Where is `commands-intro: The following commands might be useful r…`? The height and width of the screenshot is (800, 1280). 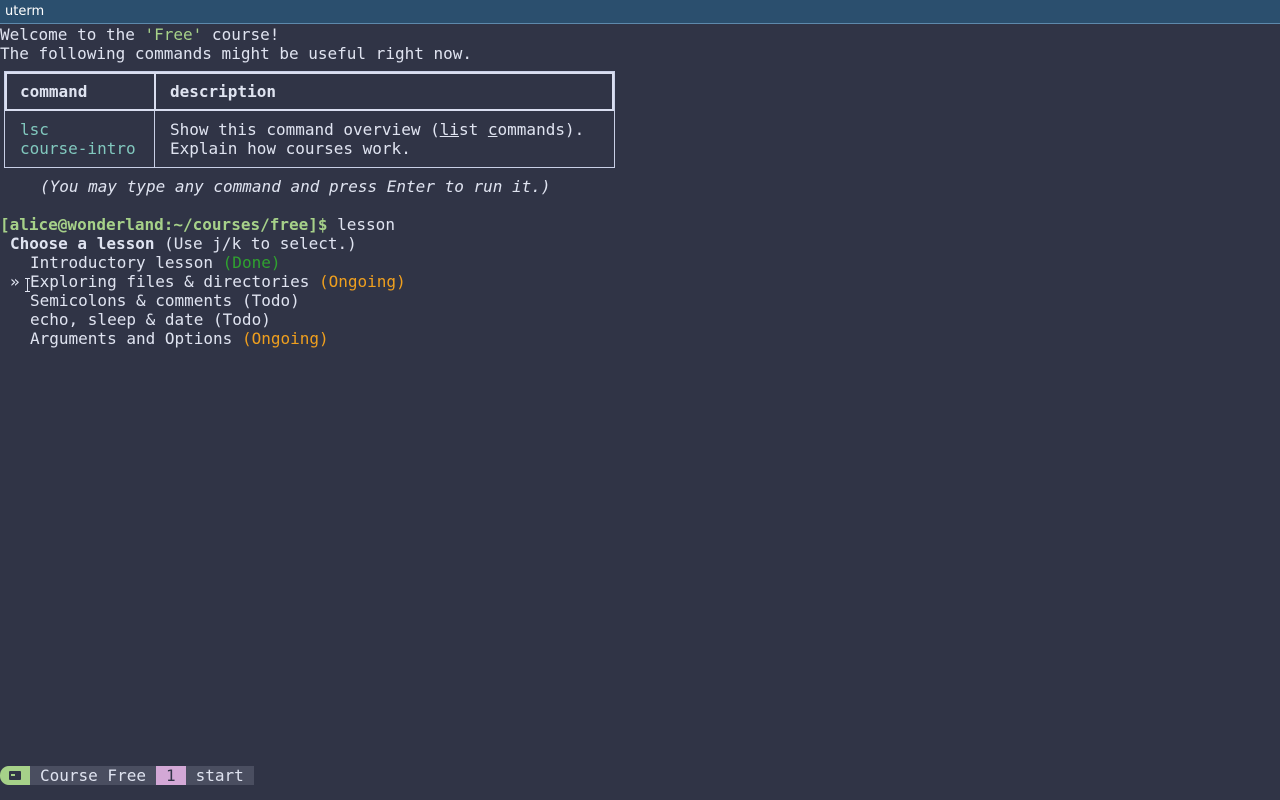
commands-intro: The following commands might be useful r… is located at coordinates (236, 53).